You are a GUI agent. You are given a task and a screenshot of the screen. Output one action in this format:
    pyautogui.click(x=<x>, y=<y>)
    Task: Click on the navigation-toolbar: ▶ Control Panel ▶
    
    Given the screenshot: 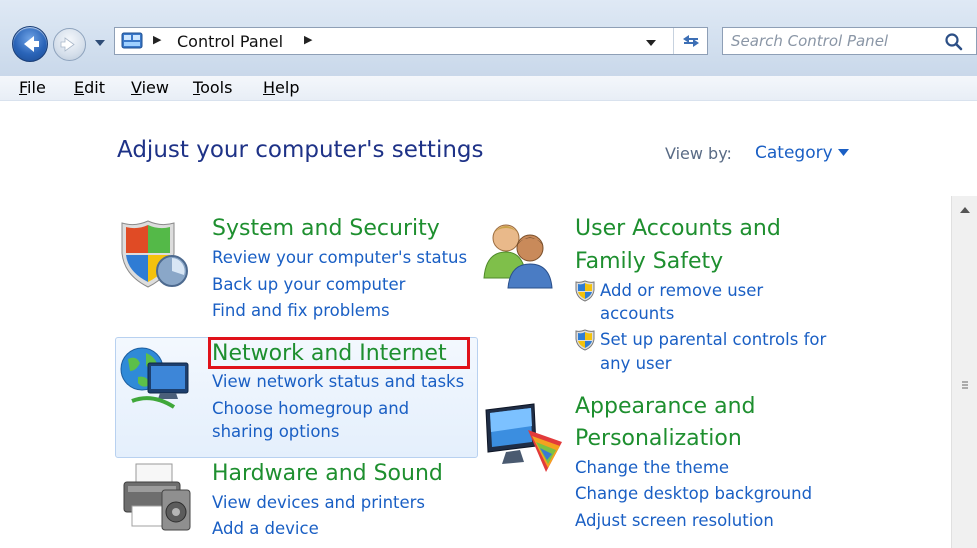 What is the action you would take?
    pyautogui.click(x=488, y=38)
    